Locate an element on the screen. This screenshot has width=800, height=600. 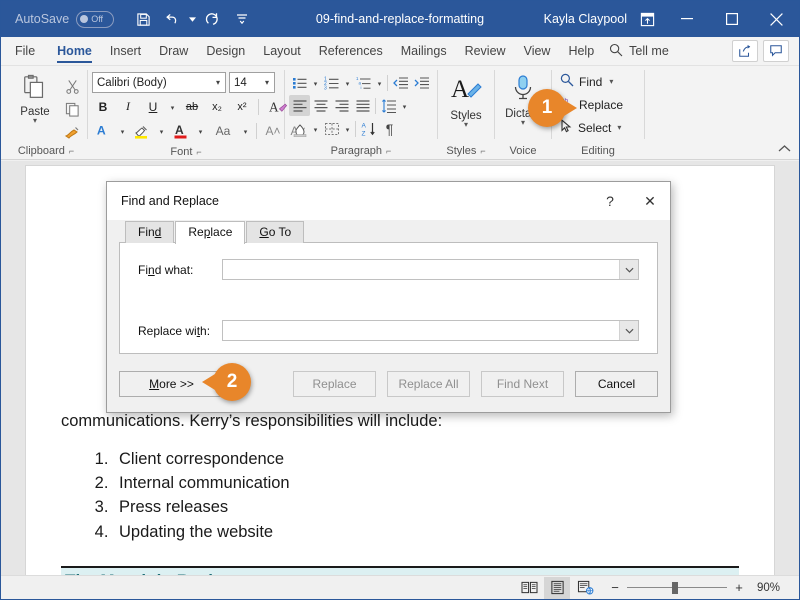
text-highlight-color-icon is located at coordinates (142, 130).